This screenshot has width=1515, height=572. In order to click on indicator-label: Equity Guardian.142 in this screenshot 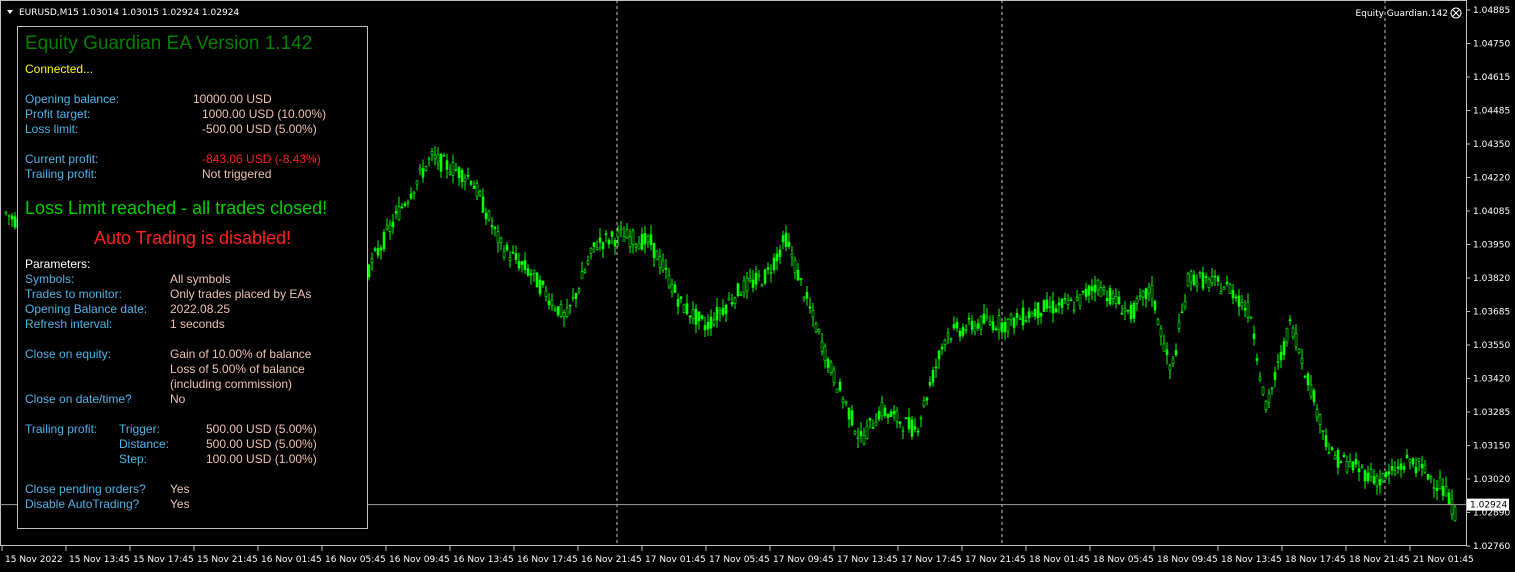, I will do `click(1401, 14)`.